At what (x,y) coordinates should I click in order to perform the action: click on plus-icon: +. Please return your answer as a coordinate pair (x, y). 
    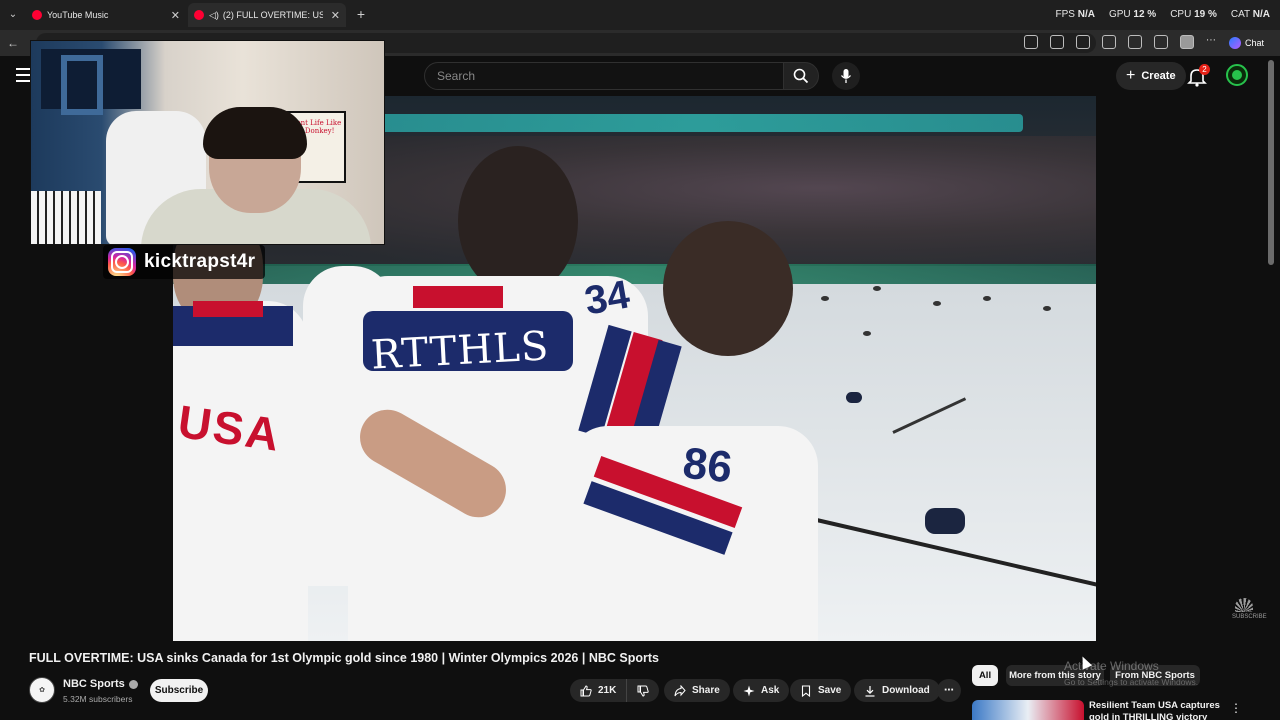
    Looking at the image, I should click on (1131, 75).